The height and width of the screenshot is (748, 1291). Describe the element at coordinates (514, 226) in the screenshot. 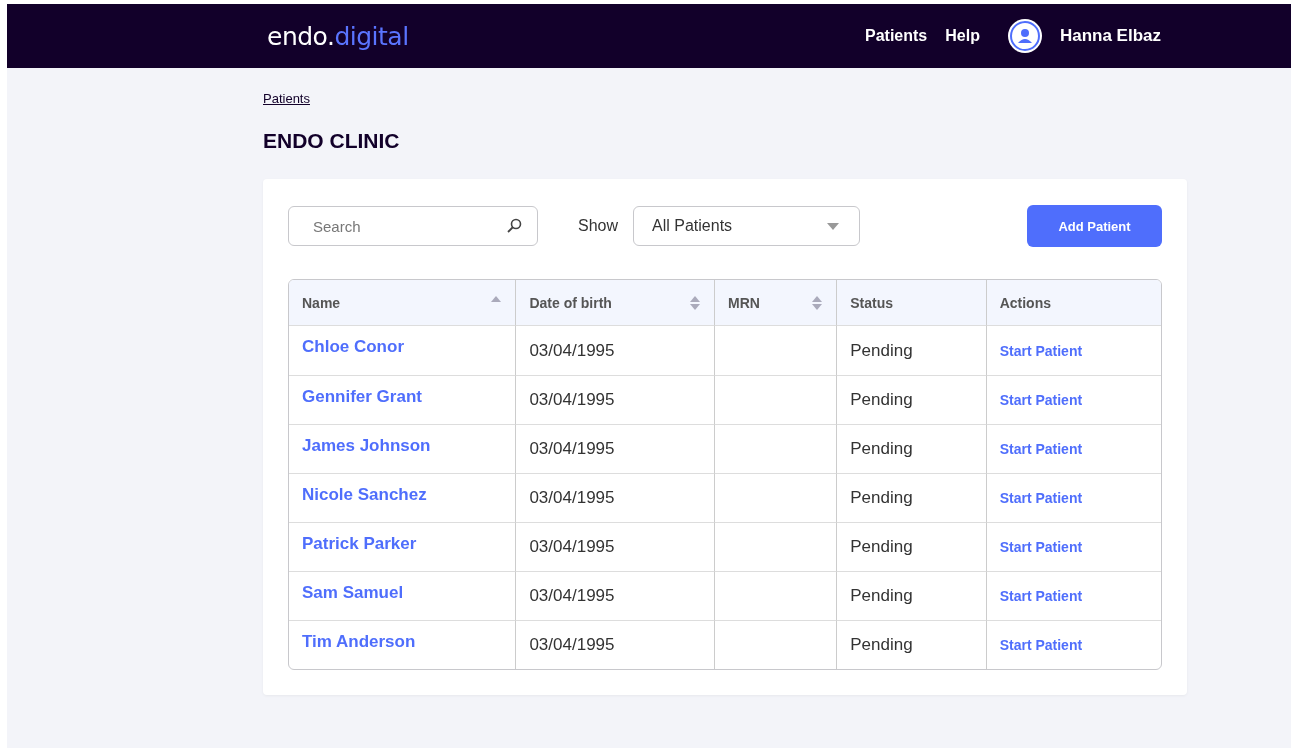

I see `search-icon` at that location.